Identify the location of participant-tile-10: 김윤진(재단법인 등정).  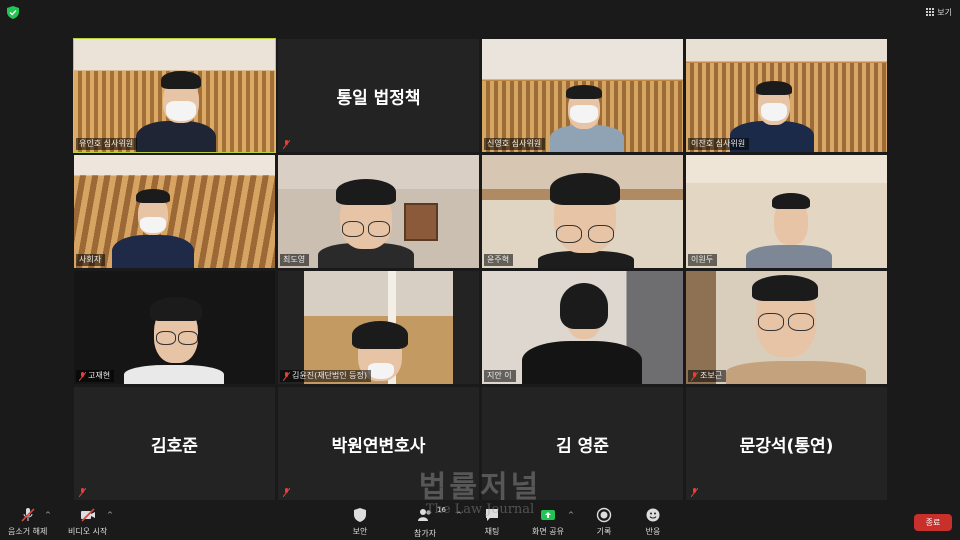
(378, 327).